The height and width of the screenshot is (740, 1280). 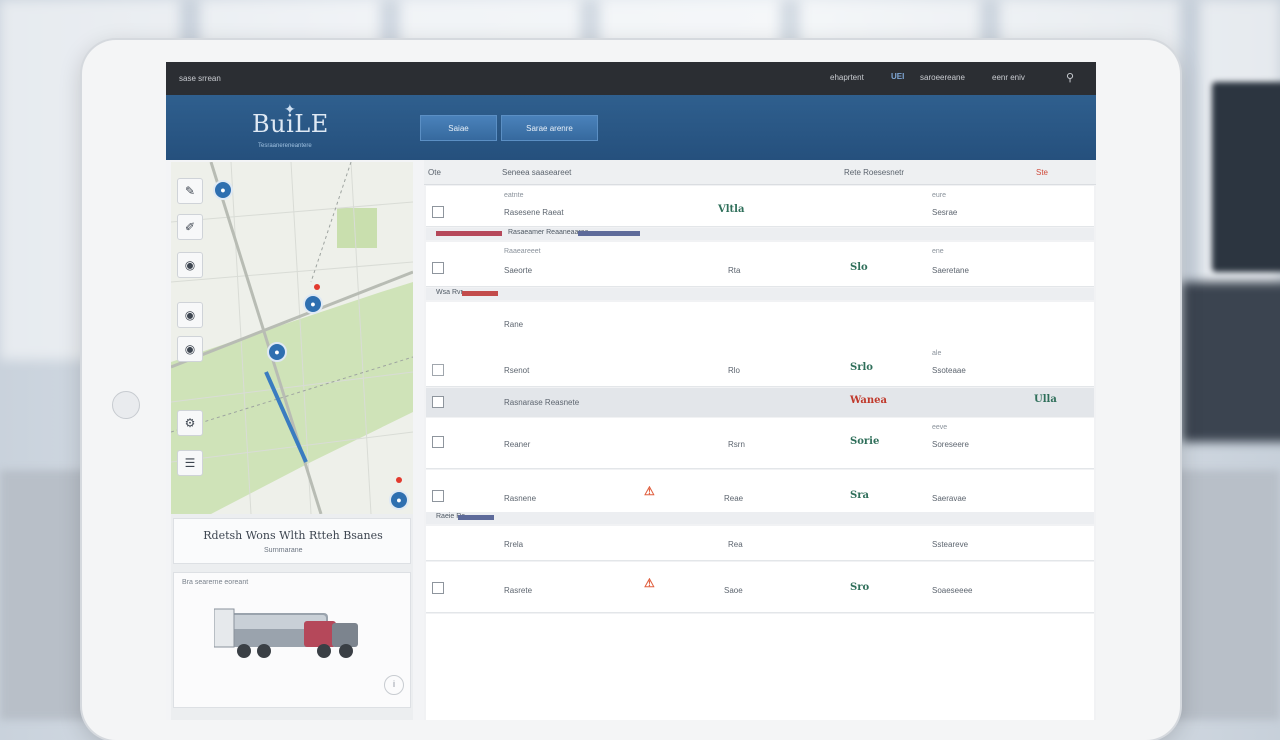 What do you see at coordinates (190, 463) in the screenshot?
I see `layers-icon: ☰` at bounding box center [190, 463].